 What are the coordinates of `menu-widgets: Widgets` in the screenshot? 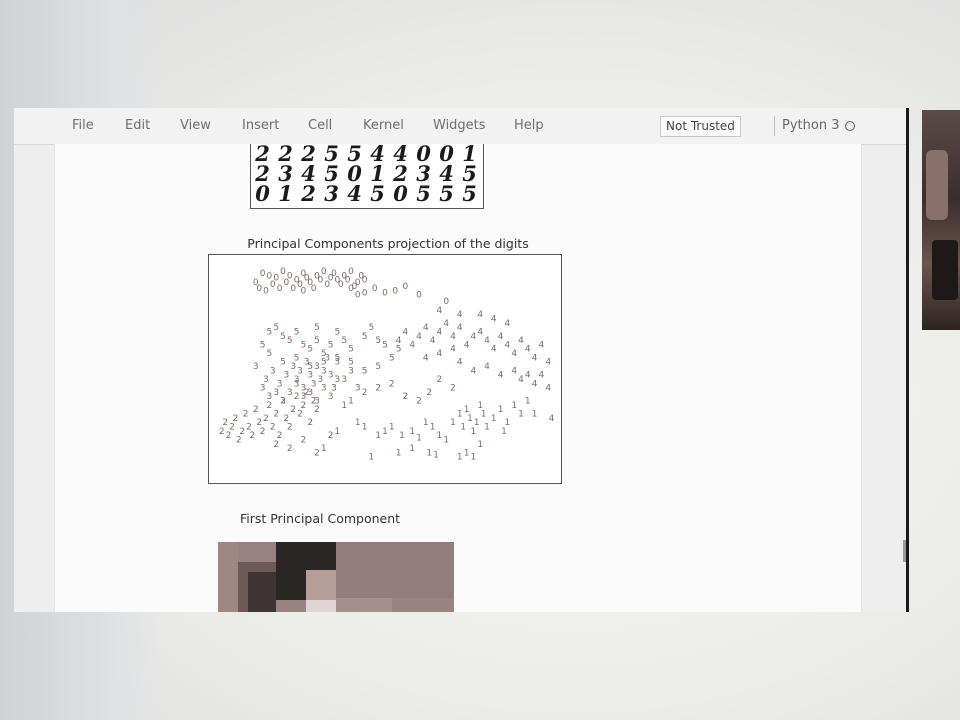 It's located at (459, 125).